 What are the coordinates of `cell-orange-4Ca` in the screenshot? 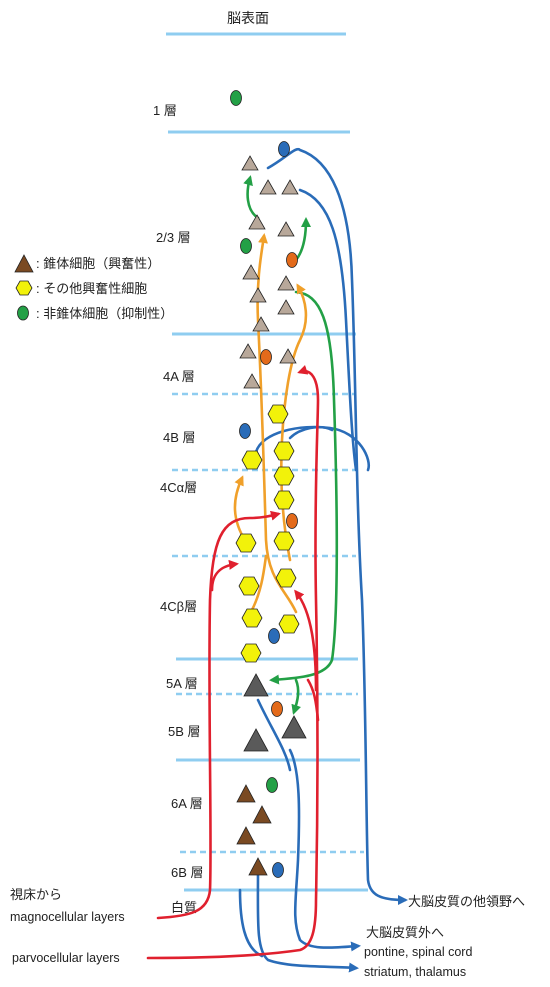 It's located at (292, 521).